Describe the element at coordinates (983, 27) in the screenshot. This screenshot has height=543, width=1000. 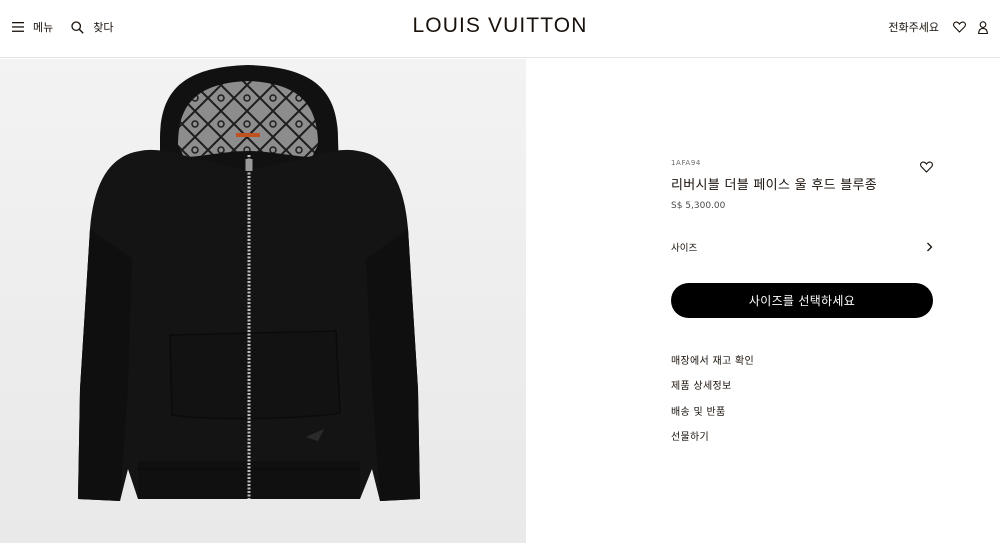
I see `account-user-icon` at that location.